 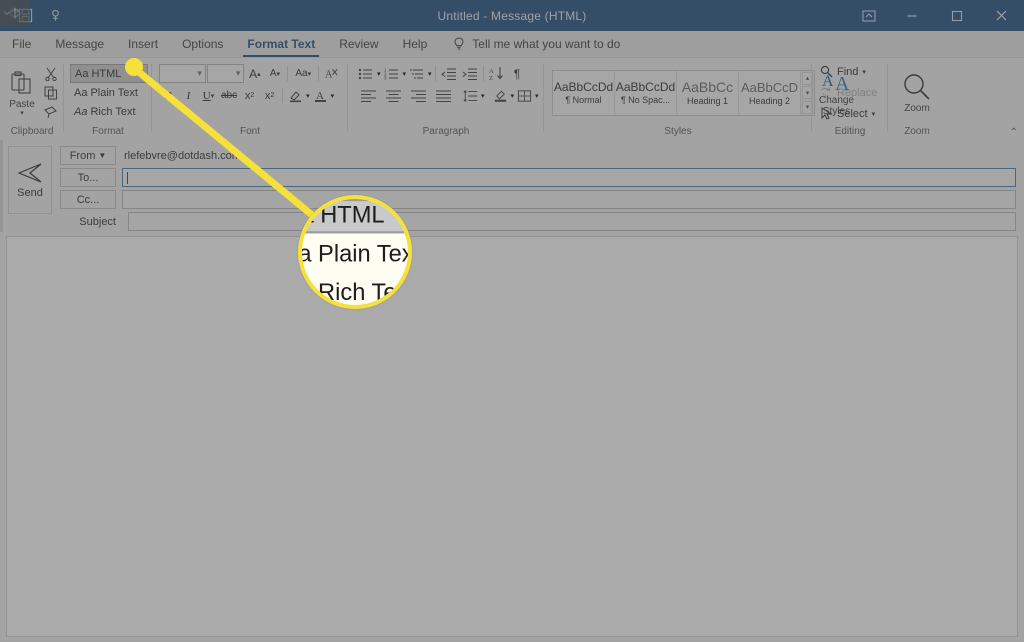 I want to click on cc-input, so click(x=569, y=199).